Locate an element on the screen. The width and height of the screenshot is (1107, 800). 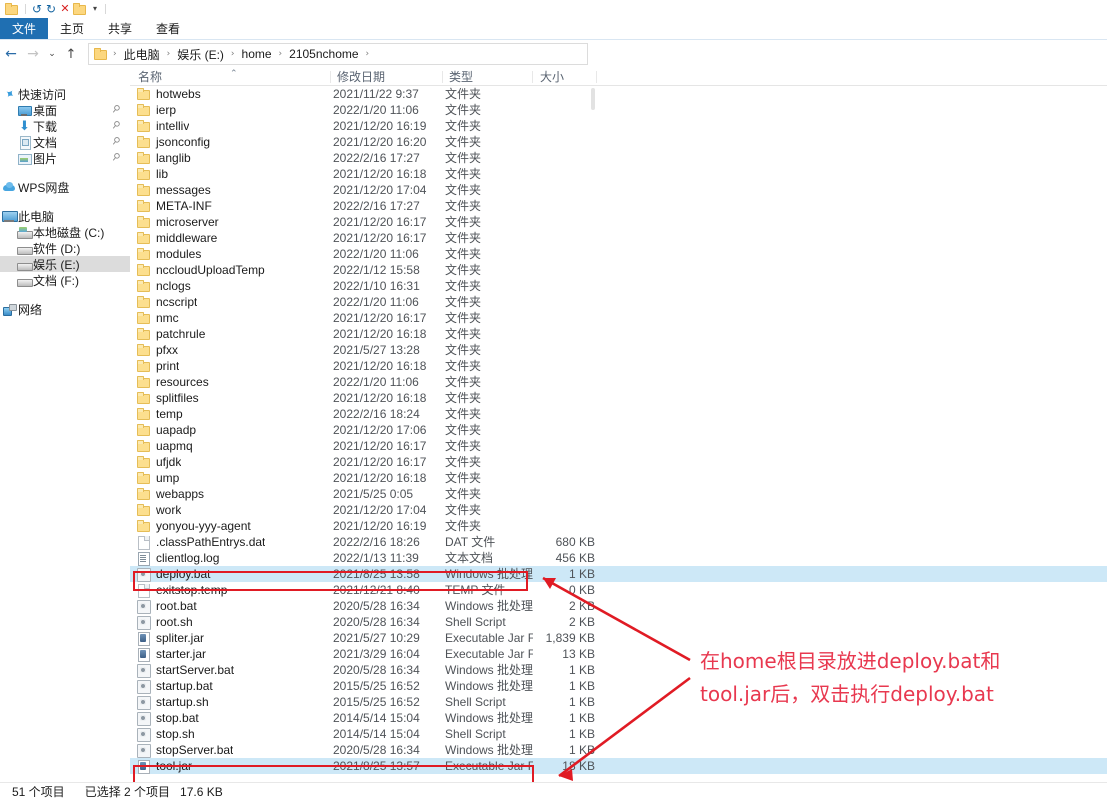
table-row: messages 2021/12/20 17:04 文件夹 is located at coordinates (618, 190).